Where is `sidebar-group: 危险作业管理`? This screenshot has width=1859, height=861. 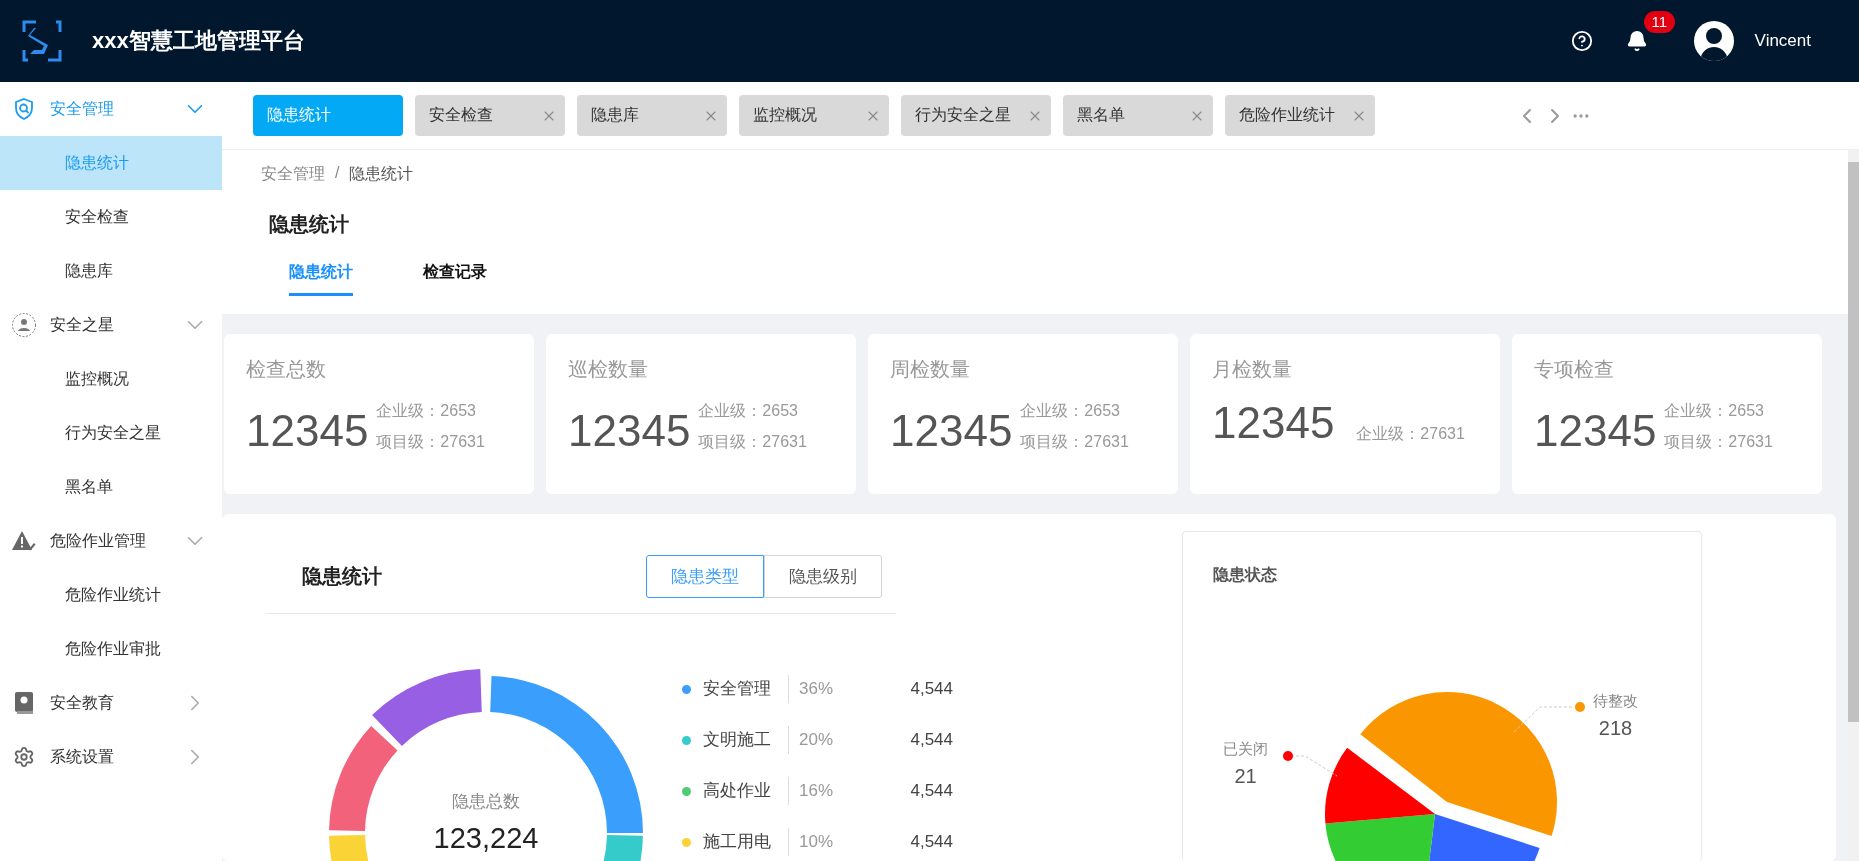 sidebar-group: 危险作业管理 is located at coordinates (111, 541).